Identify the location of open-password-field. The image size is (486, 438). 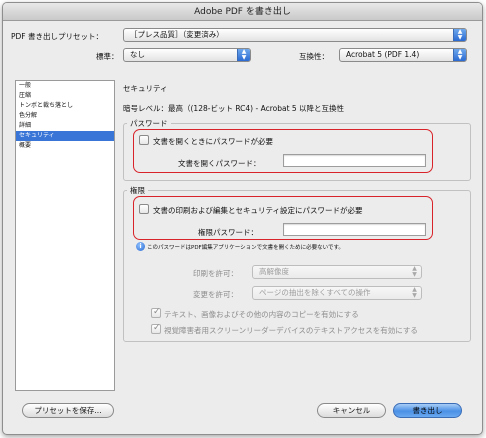
(354, 160).